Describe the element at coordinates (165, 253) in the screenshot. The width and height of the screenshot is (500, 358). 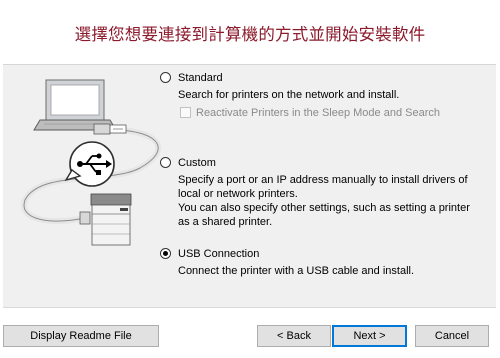
I see `usb-connection-radio` at that location.